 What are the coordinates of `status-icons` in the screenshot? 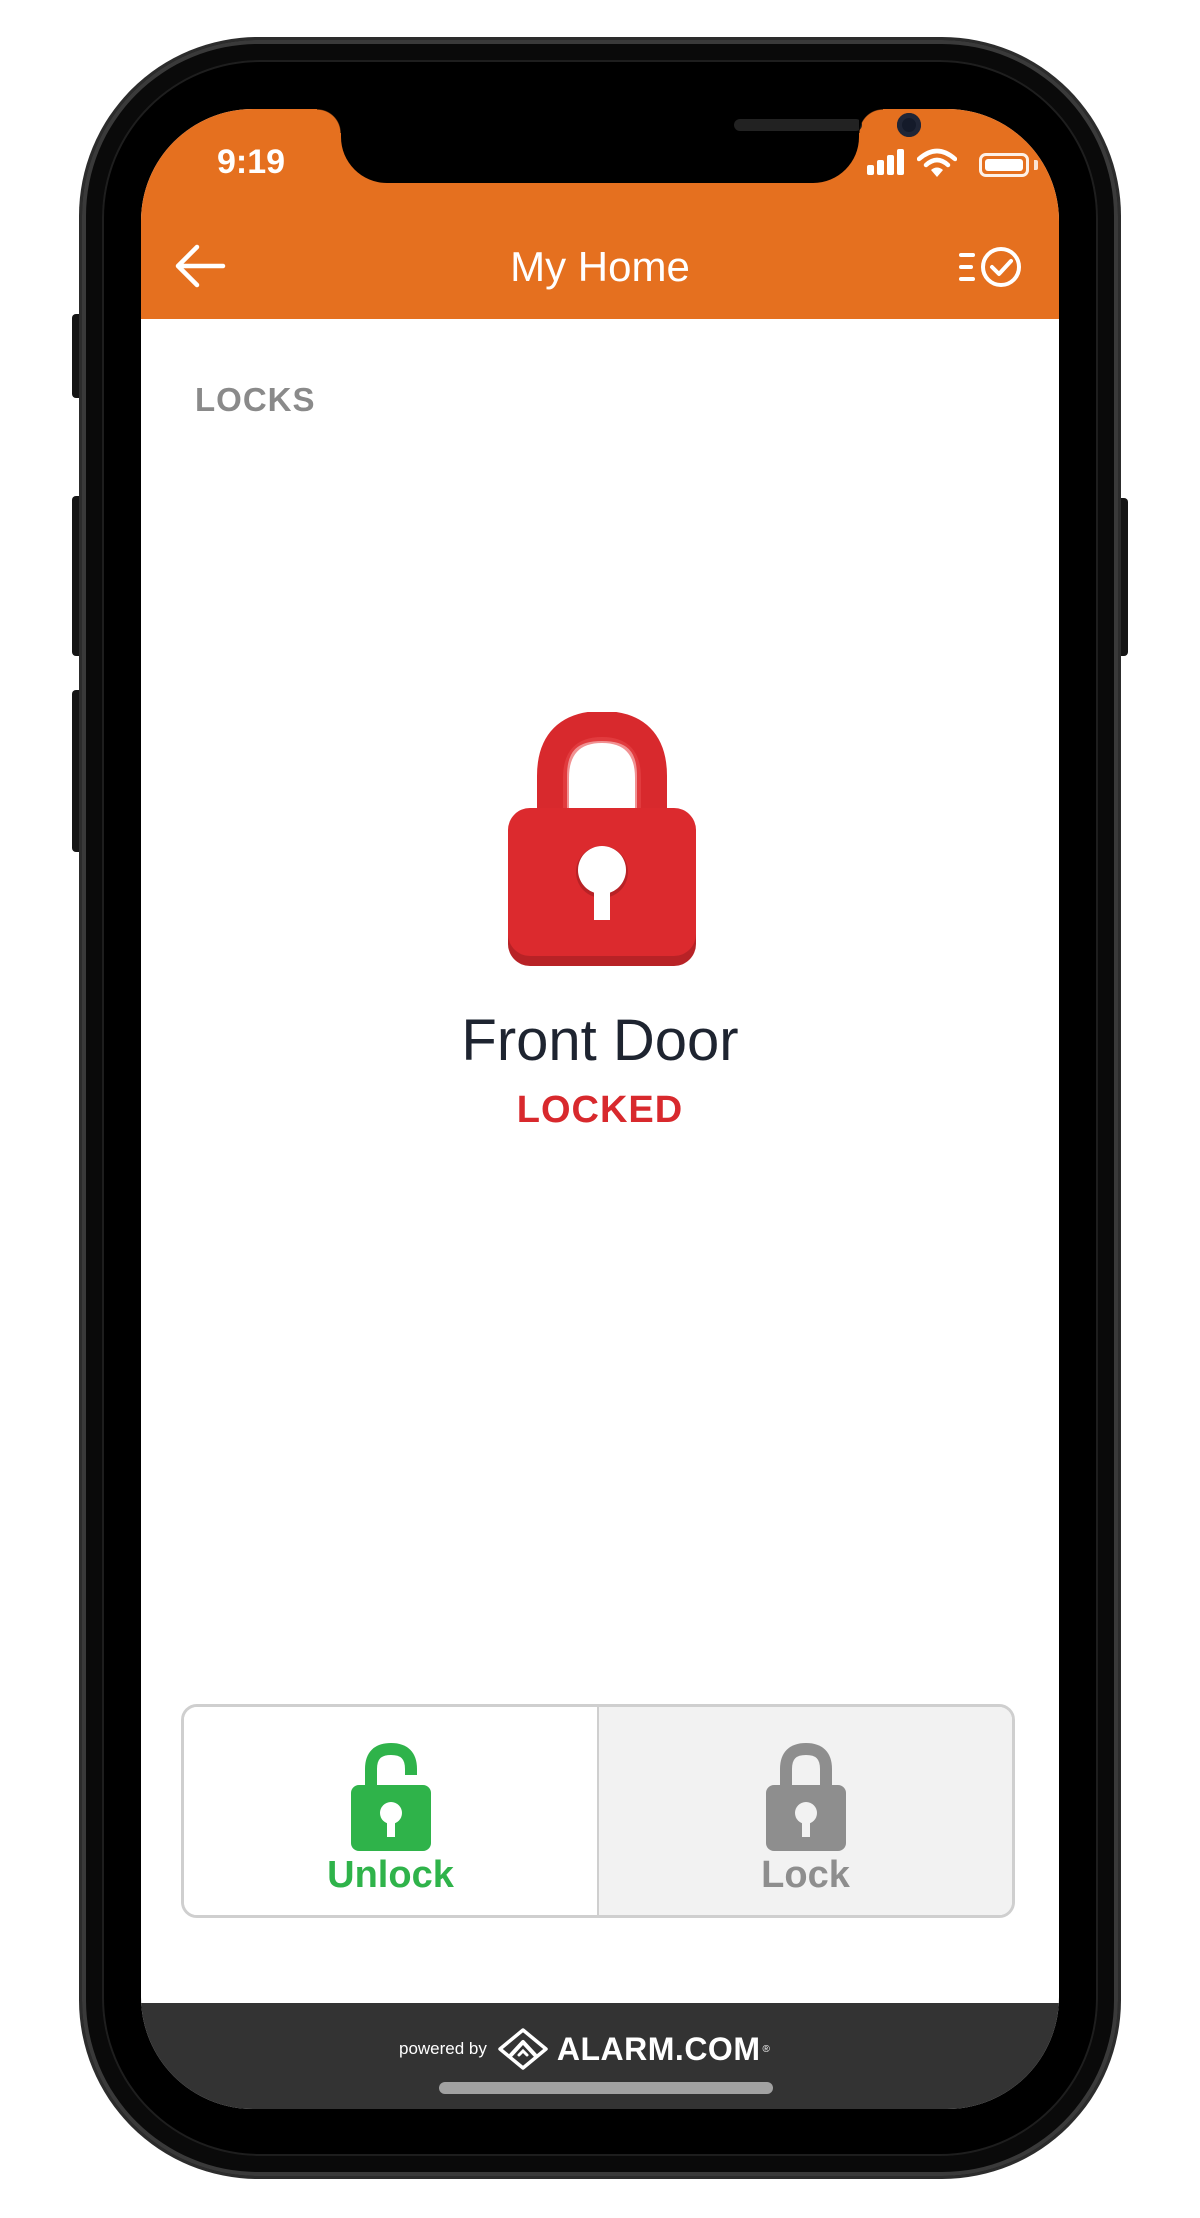 It's located at (933, 163).